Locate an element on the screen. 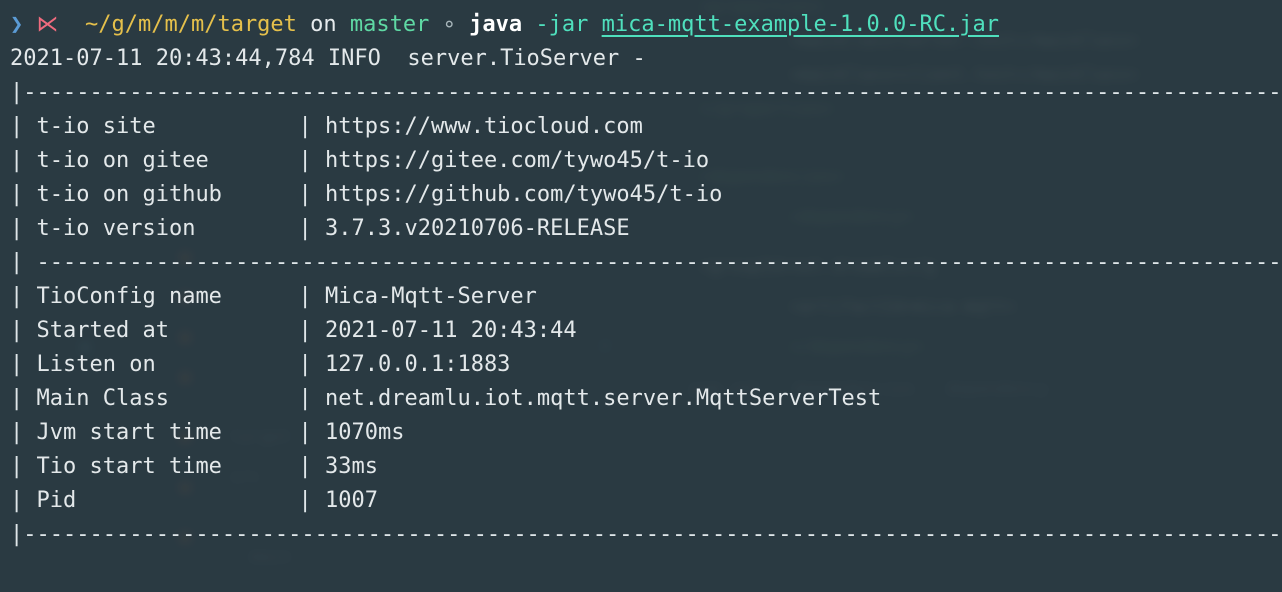 The height and width of the screenshot is (592, 1282). prompt-gap is located at coordinates (29, 24).